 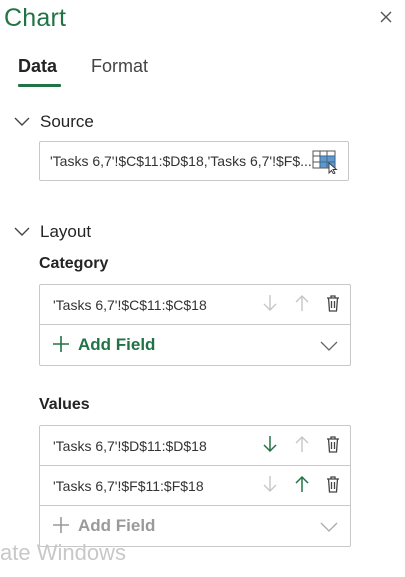 What do you see at coordinates (64, 404) in the screenshot?
I see `values-label: Values` at bounding box center [64, 404].